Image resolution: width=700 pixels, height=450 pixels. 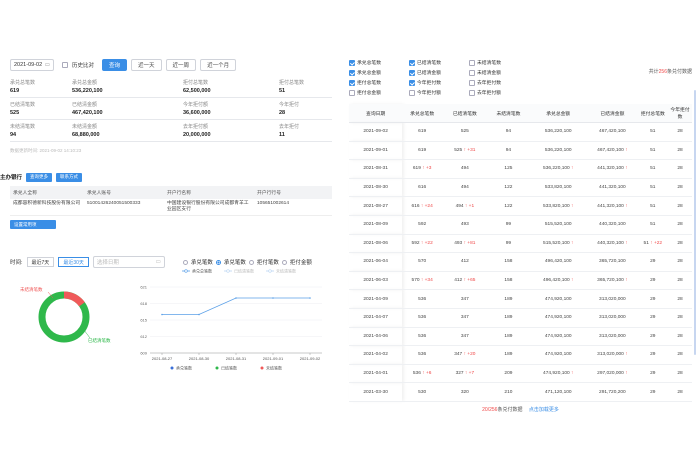 What do you see at coordinates (293, 207) in the screenshot?
I see `payer-bank-code: 105651002614` at bounding box center [293, 207].